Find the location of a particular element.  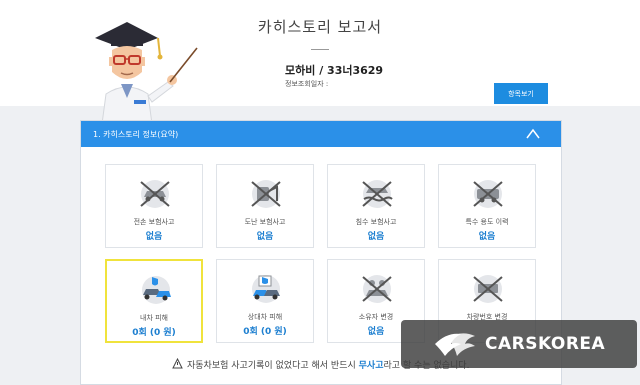

flood-icon is located at coordinates (377, 194).